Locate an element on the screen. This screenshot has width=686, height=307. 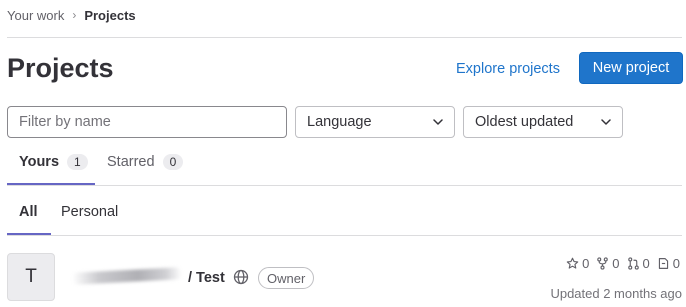
stars-stat: 0 is located at coordinates (577, 263).